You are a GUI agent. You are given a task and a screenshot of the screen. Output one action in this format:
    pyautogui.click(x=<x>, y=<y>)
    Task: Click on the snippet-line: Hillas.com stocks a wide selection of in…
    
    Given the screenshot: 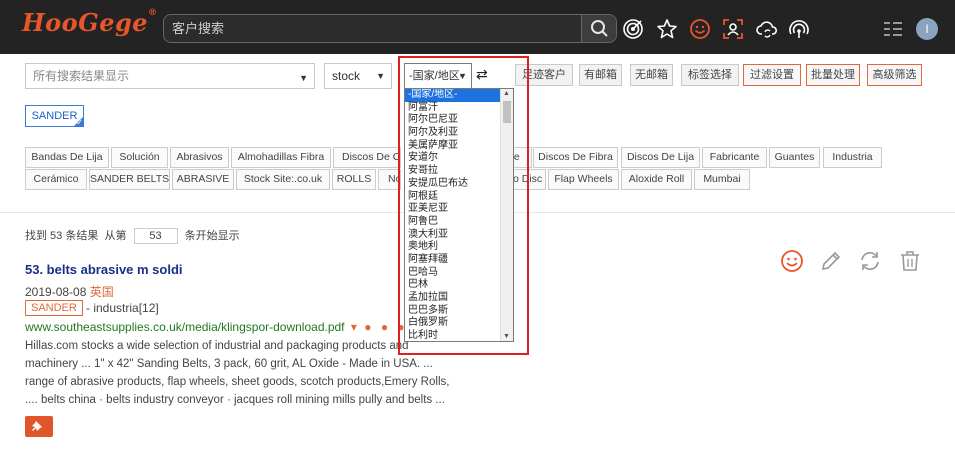 What is the action you would take?
    pyautogui.click(x=217, y=346)
    